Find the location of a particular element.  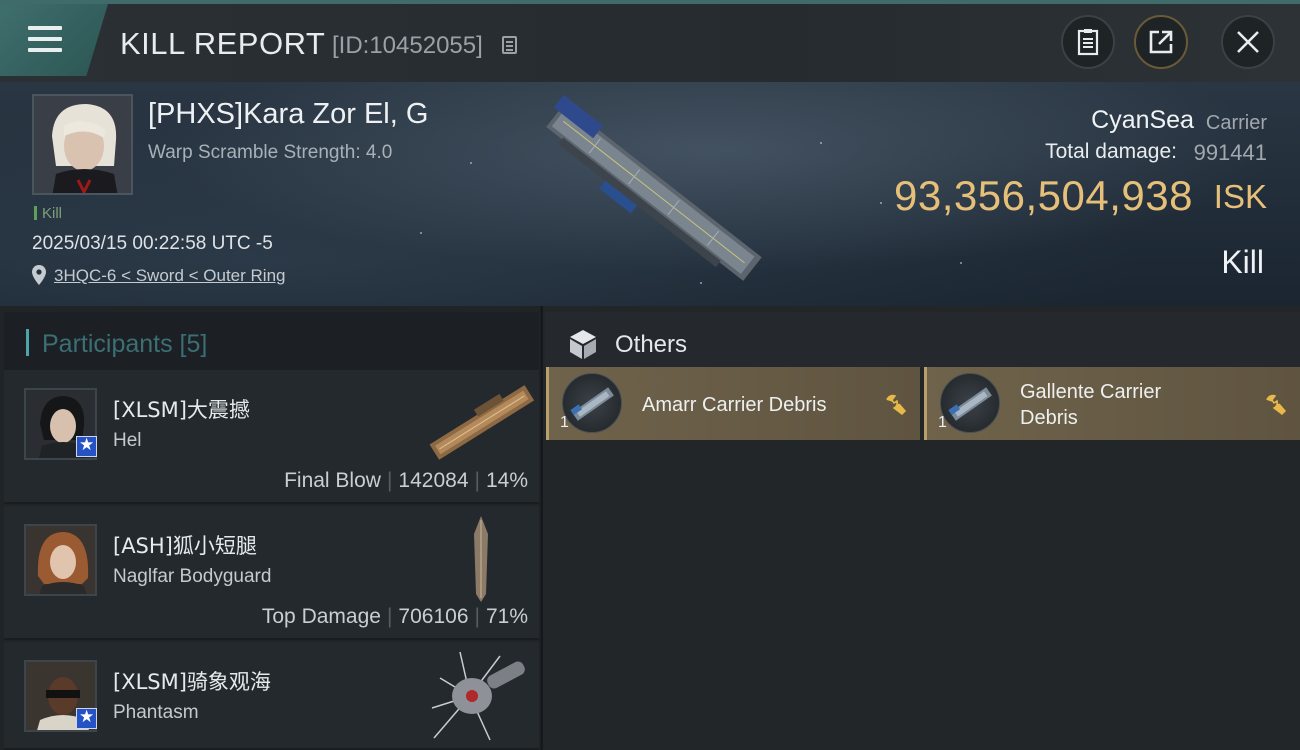

page-title: KILL REPORT is located at coordinates (223, 43).